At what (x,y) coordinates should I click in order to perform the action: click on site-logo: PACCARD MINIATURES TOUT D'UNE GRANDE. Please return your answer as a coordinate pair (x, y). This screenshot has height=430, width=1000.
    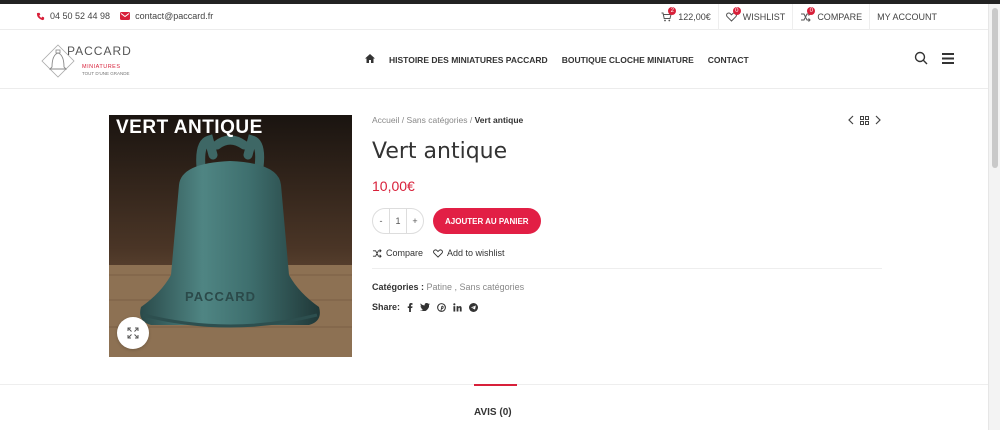
    Looking at the image, I should click on (100, 61).